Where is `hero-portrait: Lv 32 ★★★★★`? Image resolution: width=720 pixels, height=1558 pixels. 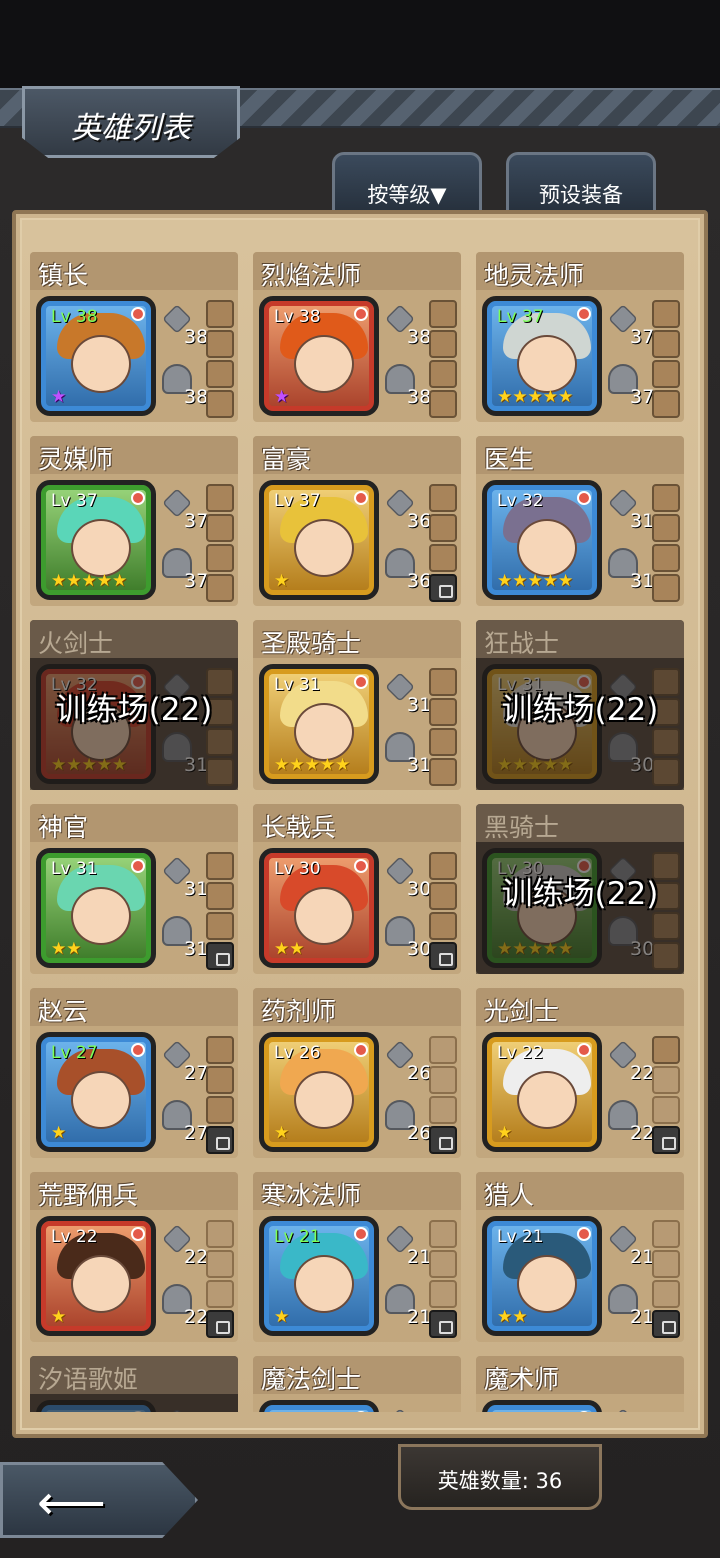 hero-portrait: Lv 32 ★★★★★ is located at coordinates (542, 540).